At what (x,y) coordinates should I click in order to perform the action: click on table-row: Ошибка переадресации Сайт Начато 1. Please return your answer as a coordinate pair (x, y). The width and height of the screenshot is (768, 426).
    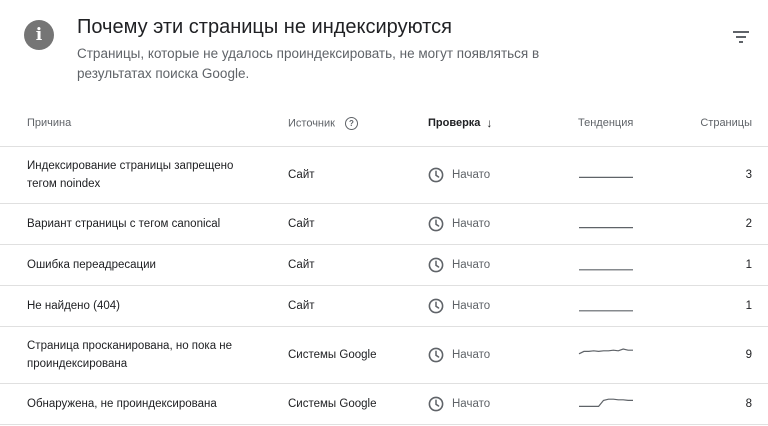
    Looking at the image, I should click on (384, 265).